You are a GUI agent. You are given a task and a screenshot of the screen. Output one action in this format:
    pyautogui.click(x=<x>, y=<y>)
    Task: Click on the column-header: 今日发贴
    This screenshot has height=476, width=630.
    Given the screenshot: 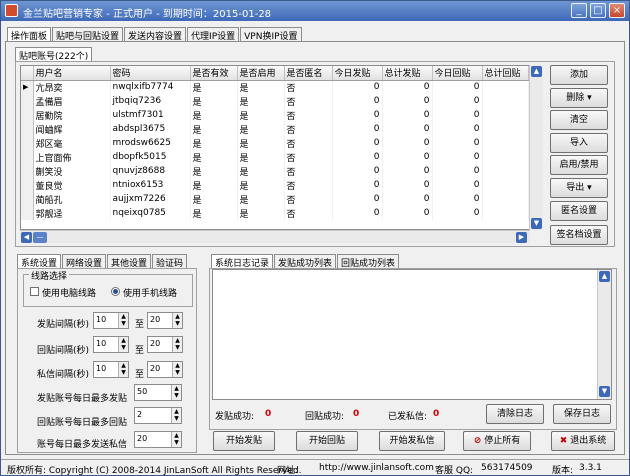 What is the action you would take?
    pyautogui.click(x=357, y=73)
    